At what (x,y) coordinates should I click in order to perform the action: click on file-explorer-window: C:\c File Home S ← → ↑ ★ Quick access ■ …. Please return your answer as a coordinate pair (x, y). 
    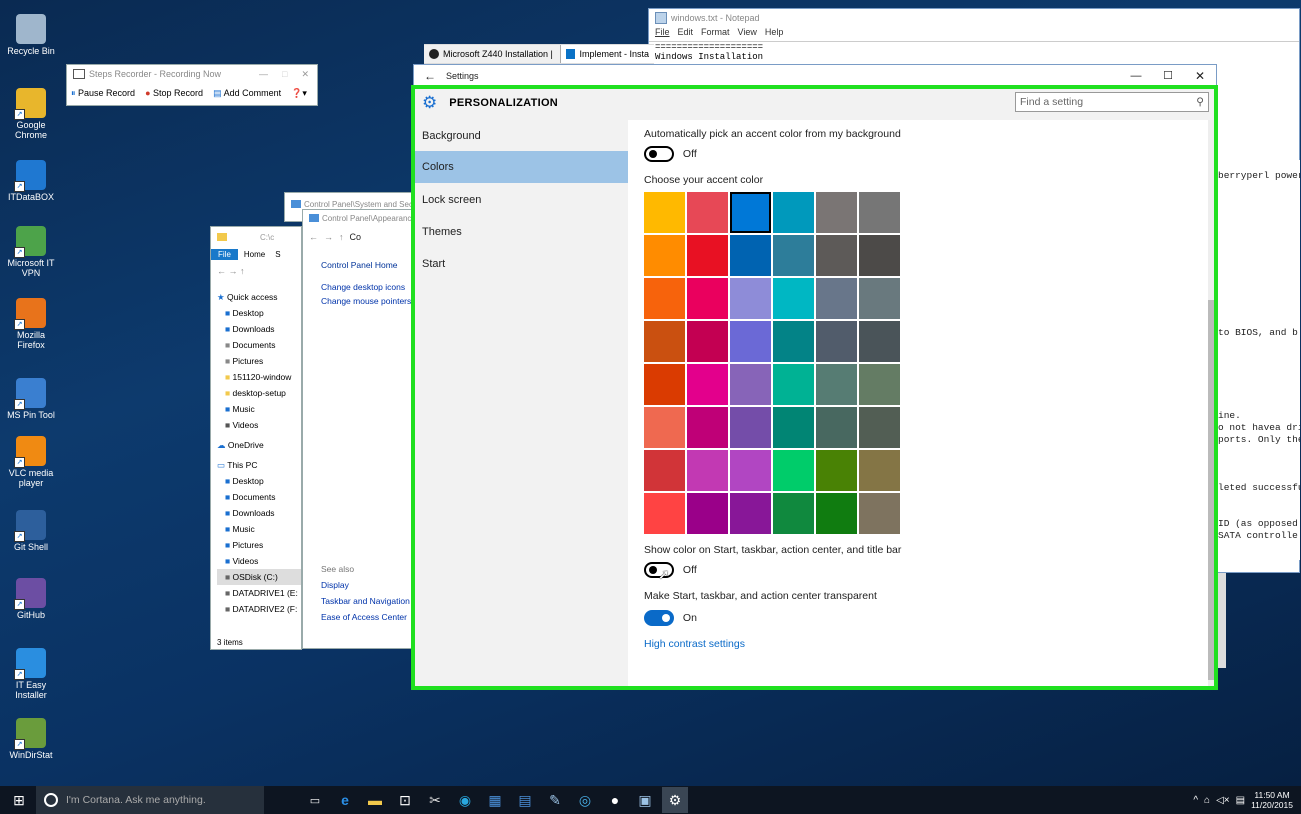
    Looking at the image, I should click on (256, 438).